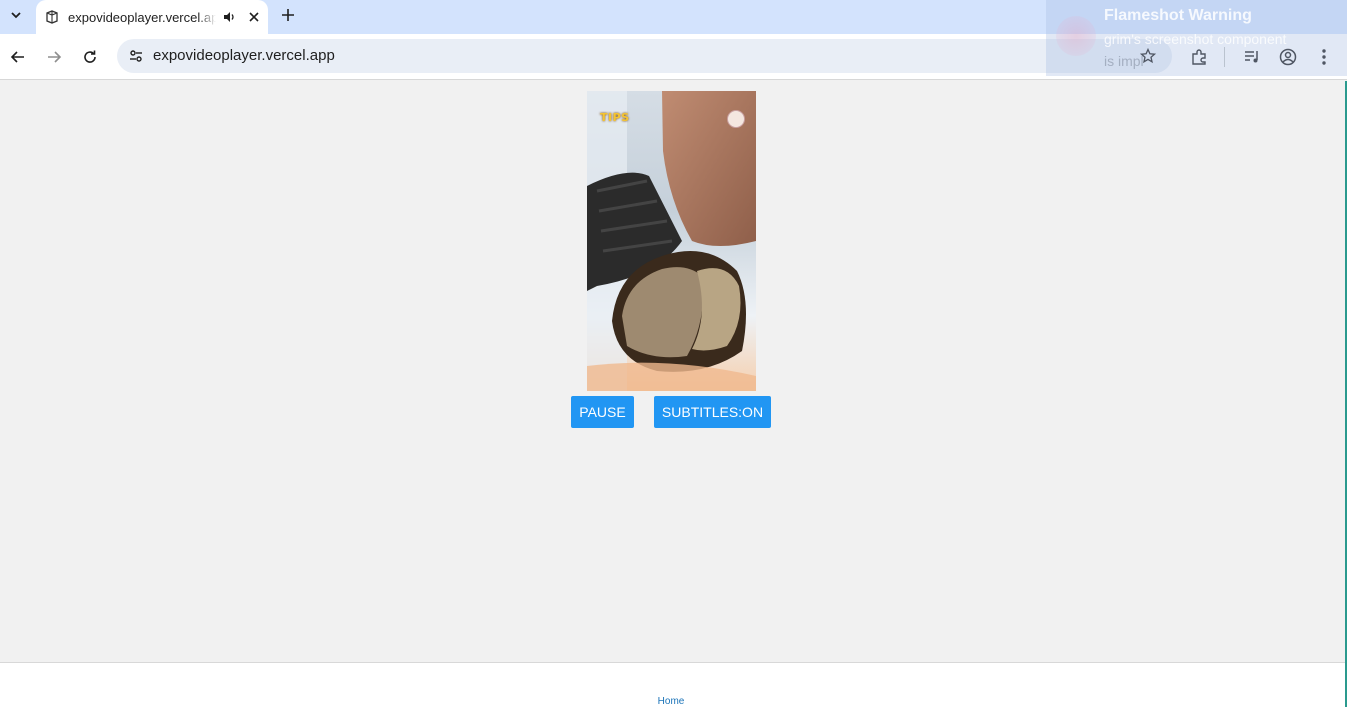 The height and width of the screenshot is (707, 1347). Describe the element at coordinates (229, 17) in the screenshot. I see `speaker-icon` at that location.